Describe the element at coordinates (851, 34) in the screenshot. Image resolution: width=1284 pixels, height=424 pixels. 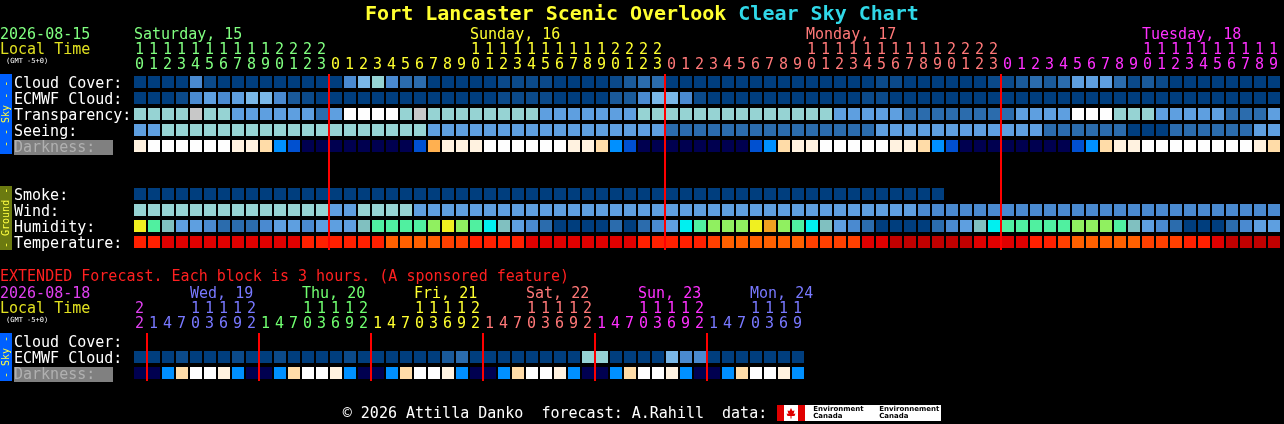
I see `day-label: Monday, 17` at that location.